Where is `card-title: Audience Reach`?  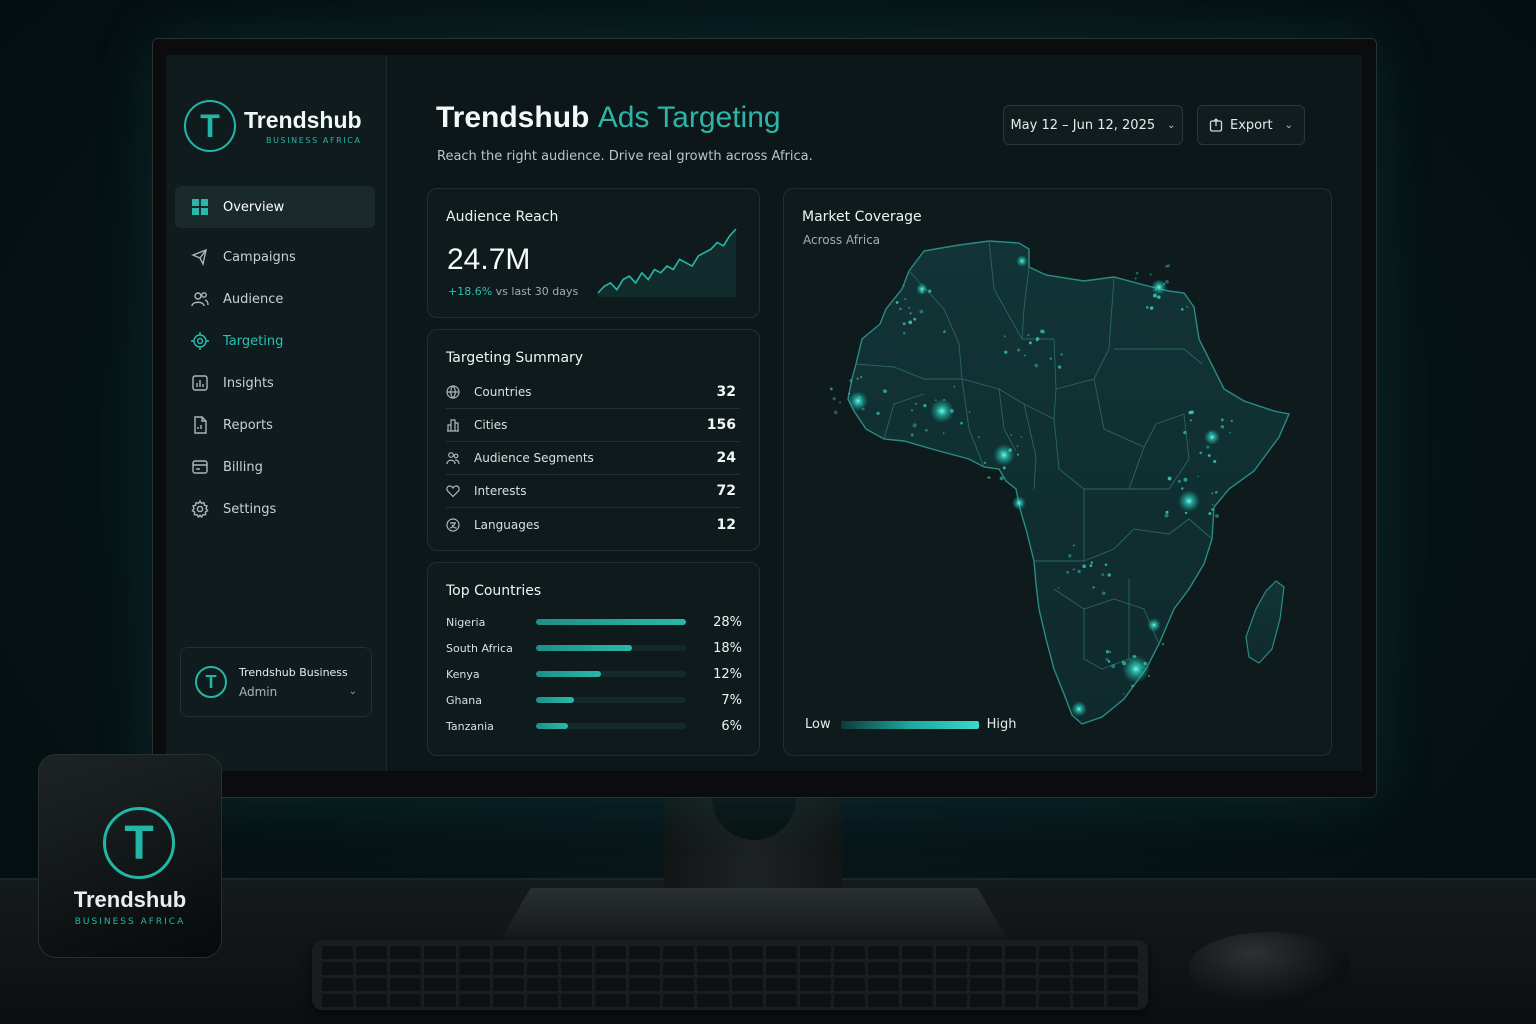 card-title: Audience Reach is located at coordinates (502, 217).